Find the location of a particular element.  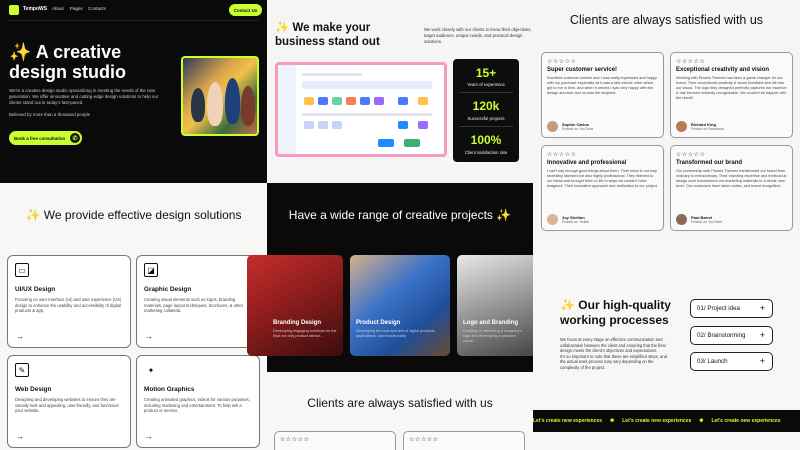

star-icon: ✱ is located at coordinates (701, 421).